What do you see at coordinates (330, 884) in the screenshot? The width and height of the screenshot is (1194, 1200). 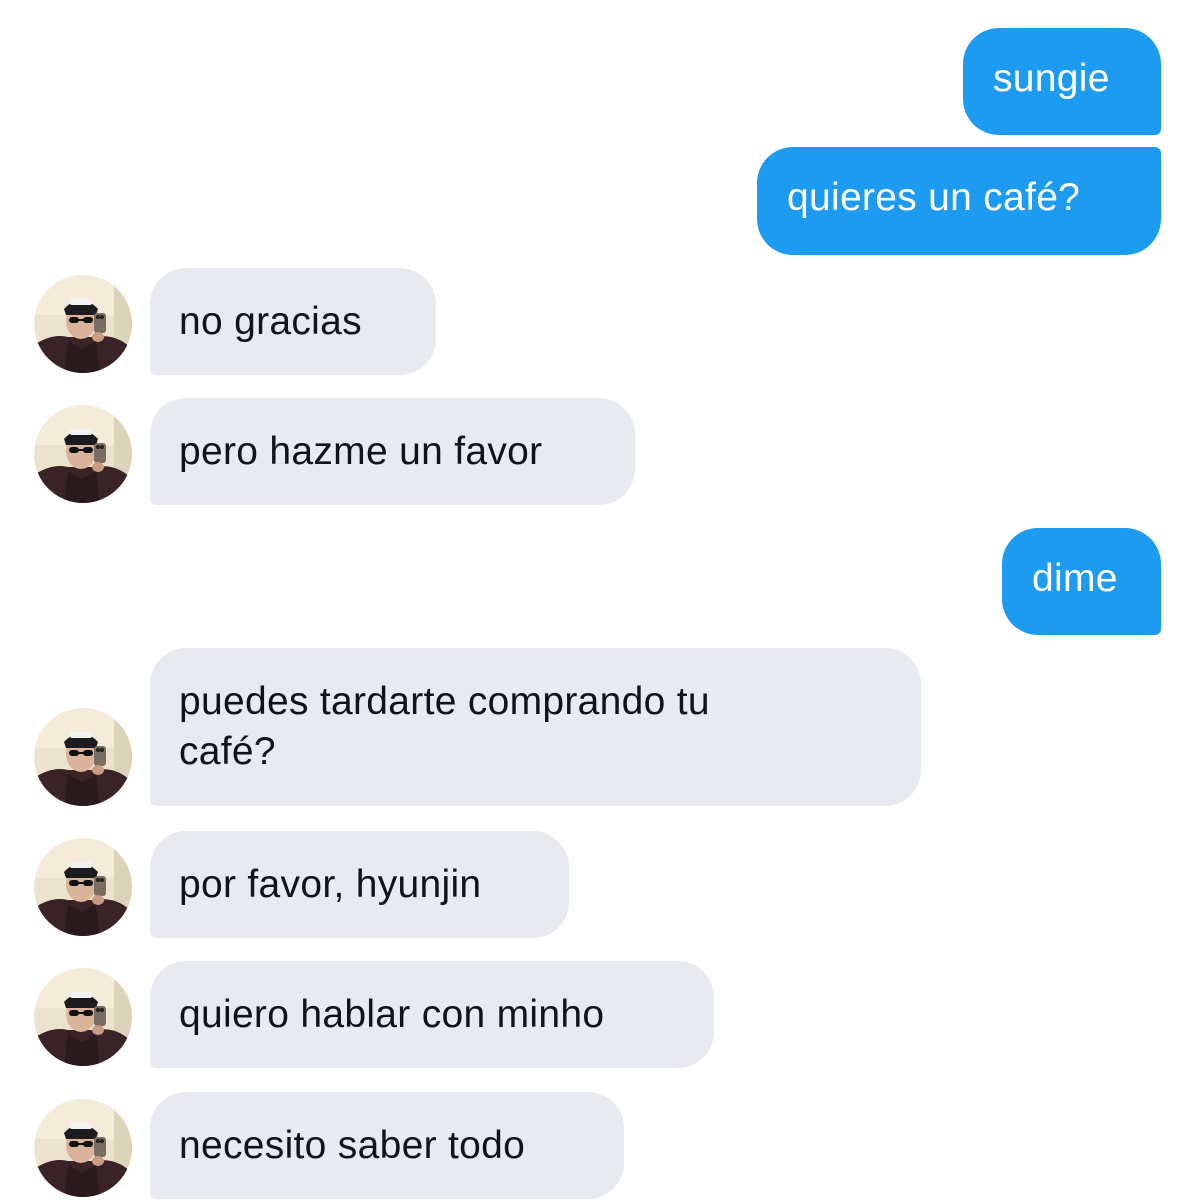 I see `message-text: por favor, hyunjin` at bounding box center [330, 884].